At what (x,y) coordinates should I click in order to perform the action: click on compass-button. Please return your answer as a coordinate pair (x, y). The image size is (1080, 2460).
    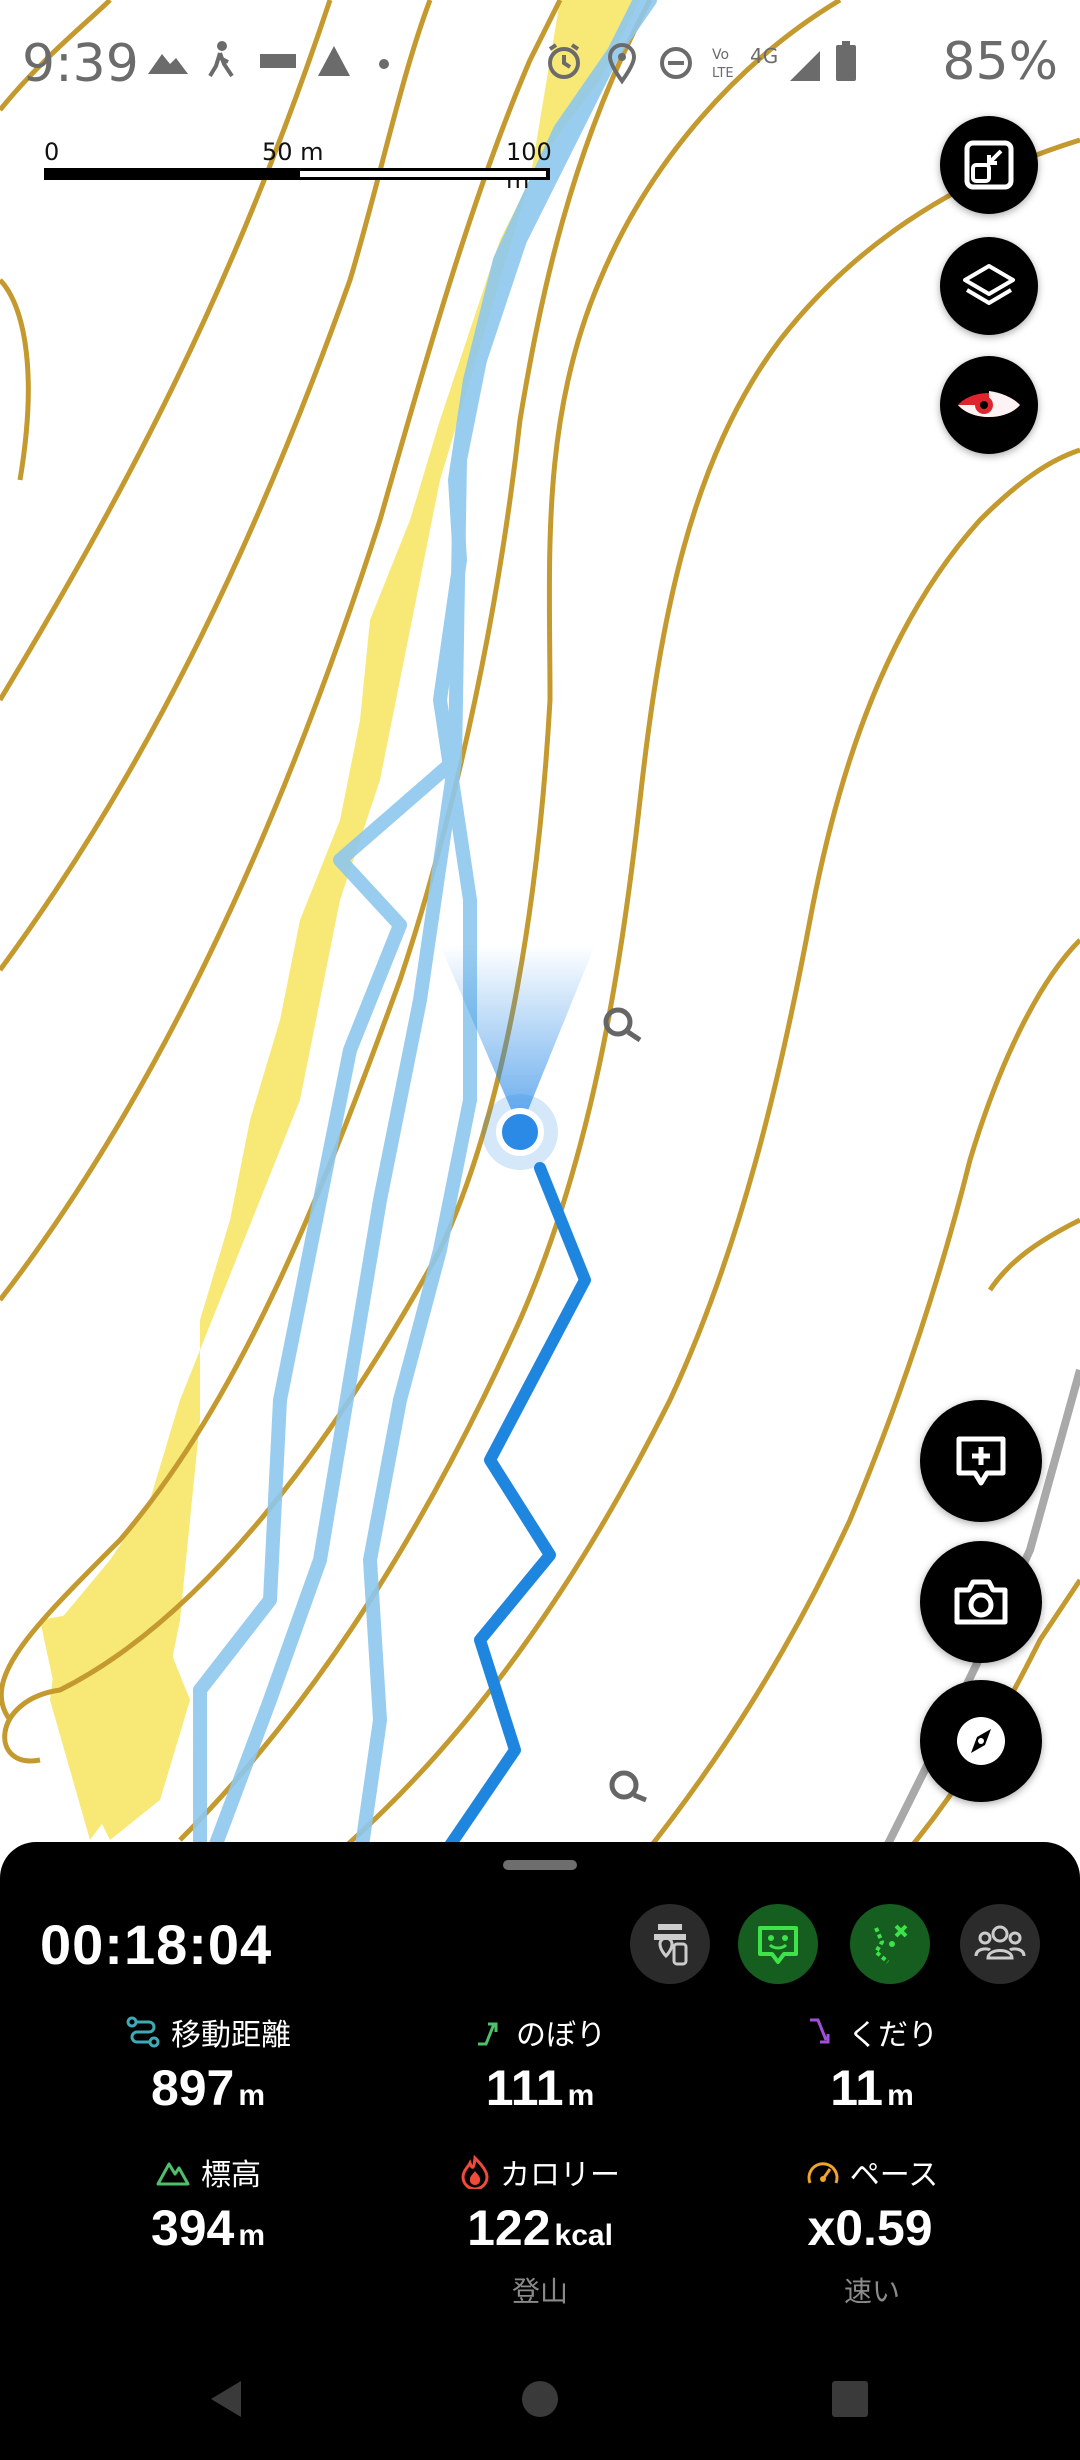
    Looking at the image, I should click on (981, 1741).